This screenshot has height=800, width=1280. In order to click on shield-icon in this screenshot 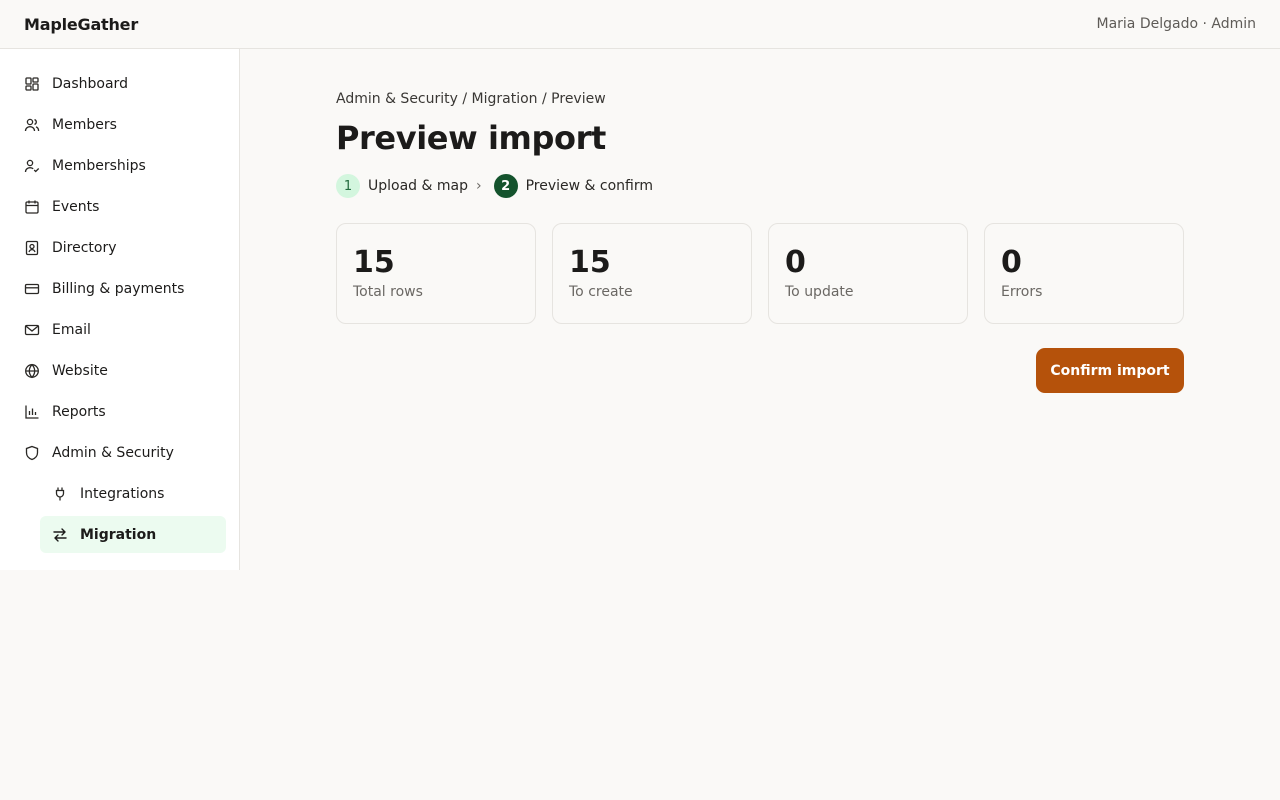, I will do `click(32, 453)`.